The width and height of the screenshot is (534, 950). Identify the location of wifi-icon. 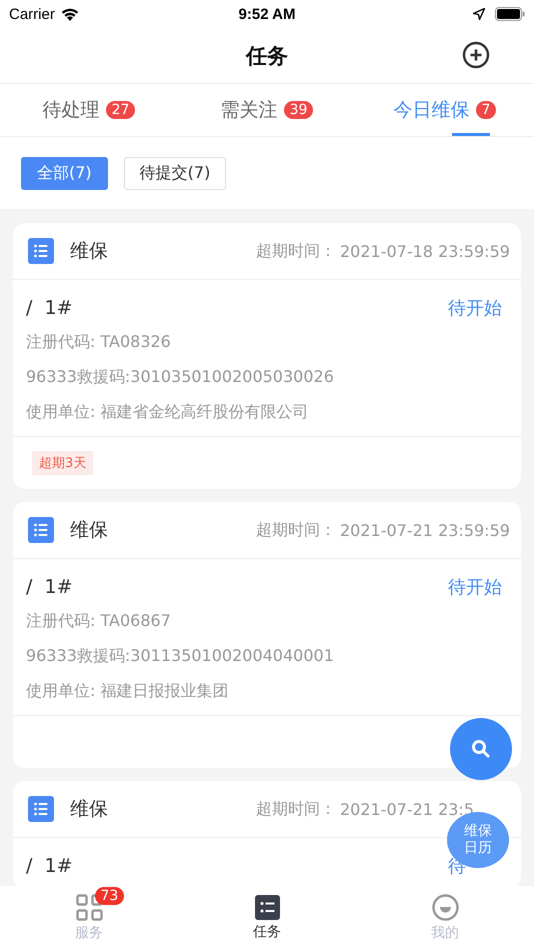
(69, 14).